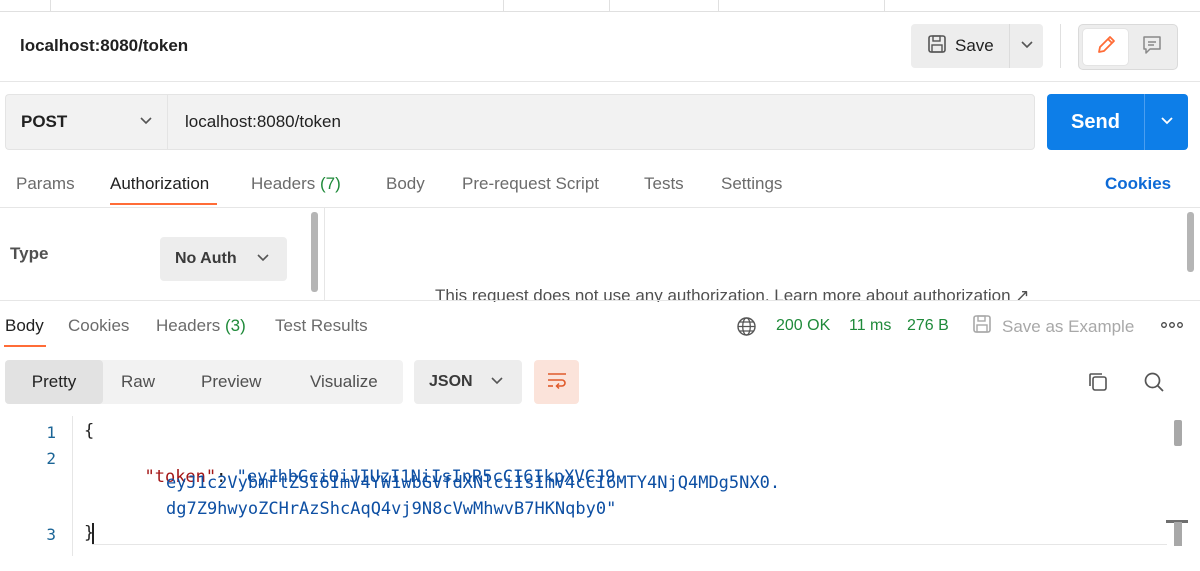 Image resolution: width=1200 pixels, height=571 pixels. What do you see at coordinates (51, 534) in the screenshot?
I see `line-number: 3` at bounding box center [51, 534].